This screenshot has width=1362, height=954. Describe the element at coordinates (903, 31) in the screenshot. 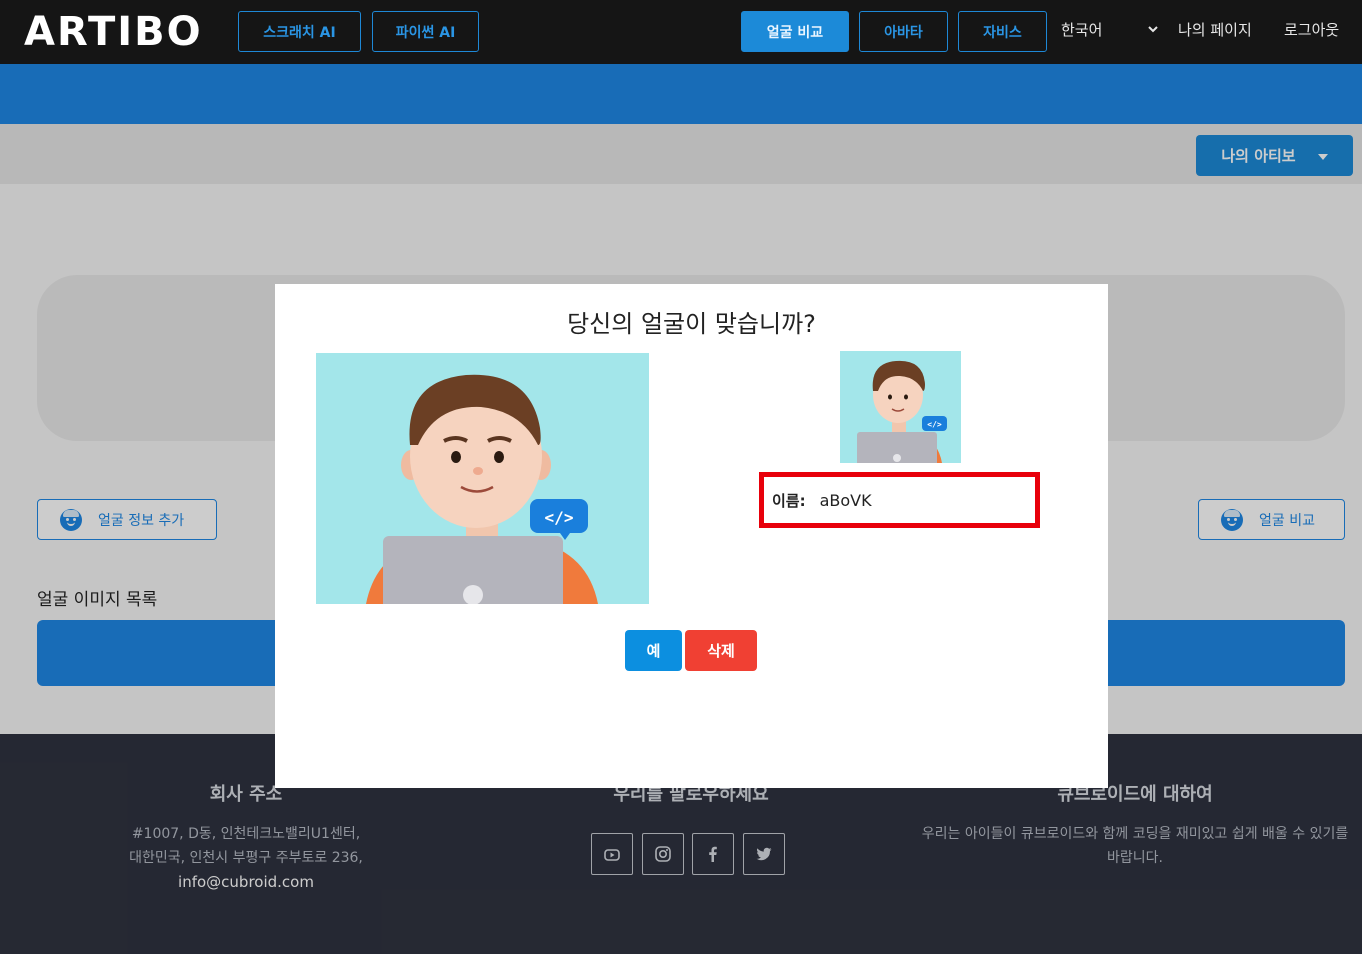

I see `nav-avatar-button: 아바타` at that location.